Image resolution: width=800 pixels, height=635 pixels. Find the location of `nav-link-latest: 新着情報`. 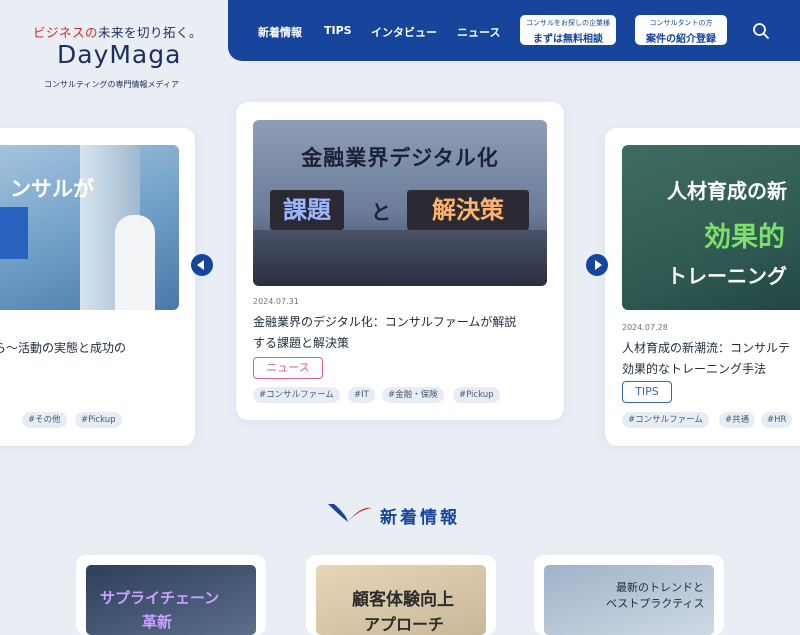

nav-link-latest: 新着情報 is located at coordinates (280, 32).